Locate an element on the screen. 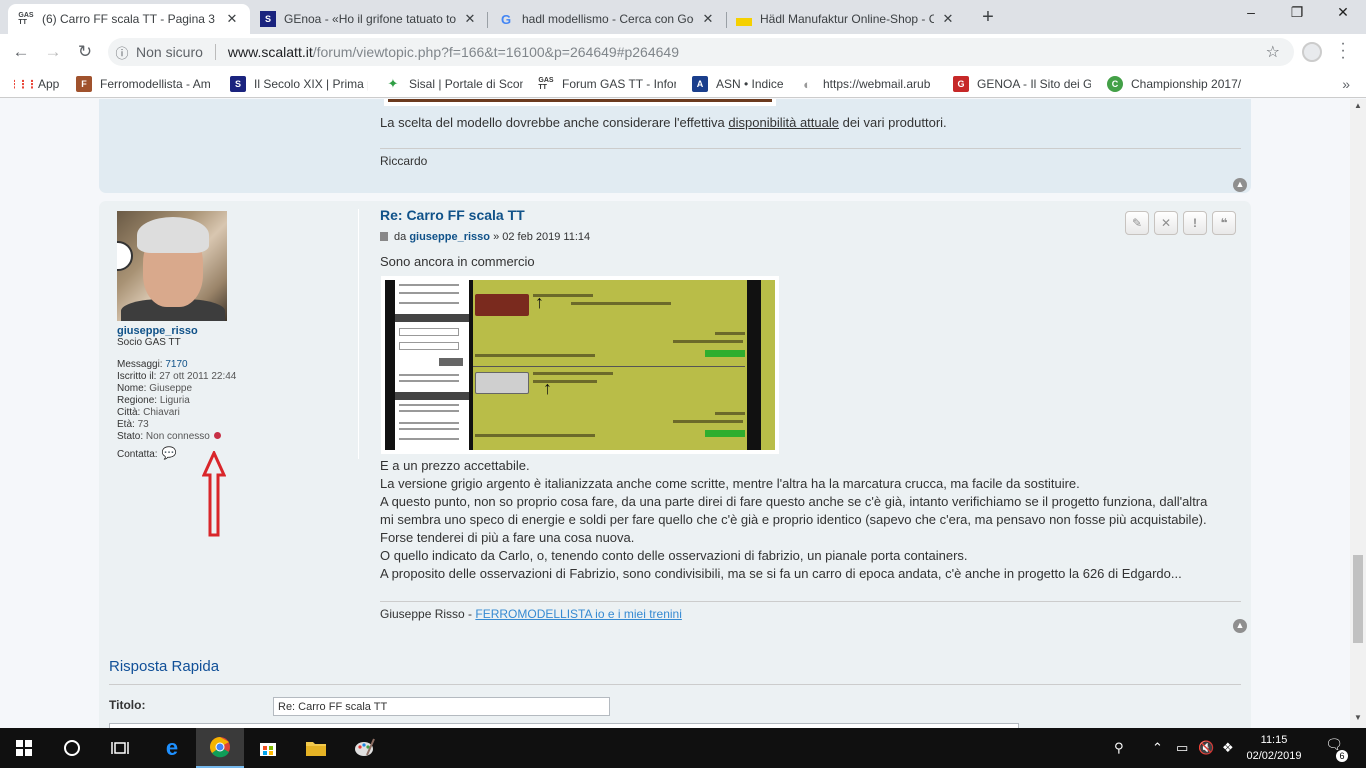 The image size is (1366, 768). scroll-up-icon: ▲ is located at coordinates (1358, 105).